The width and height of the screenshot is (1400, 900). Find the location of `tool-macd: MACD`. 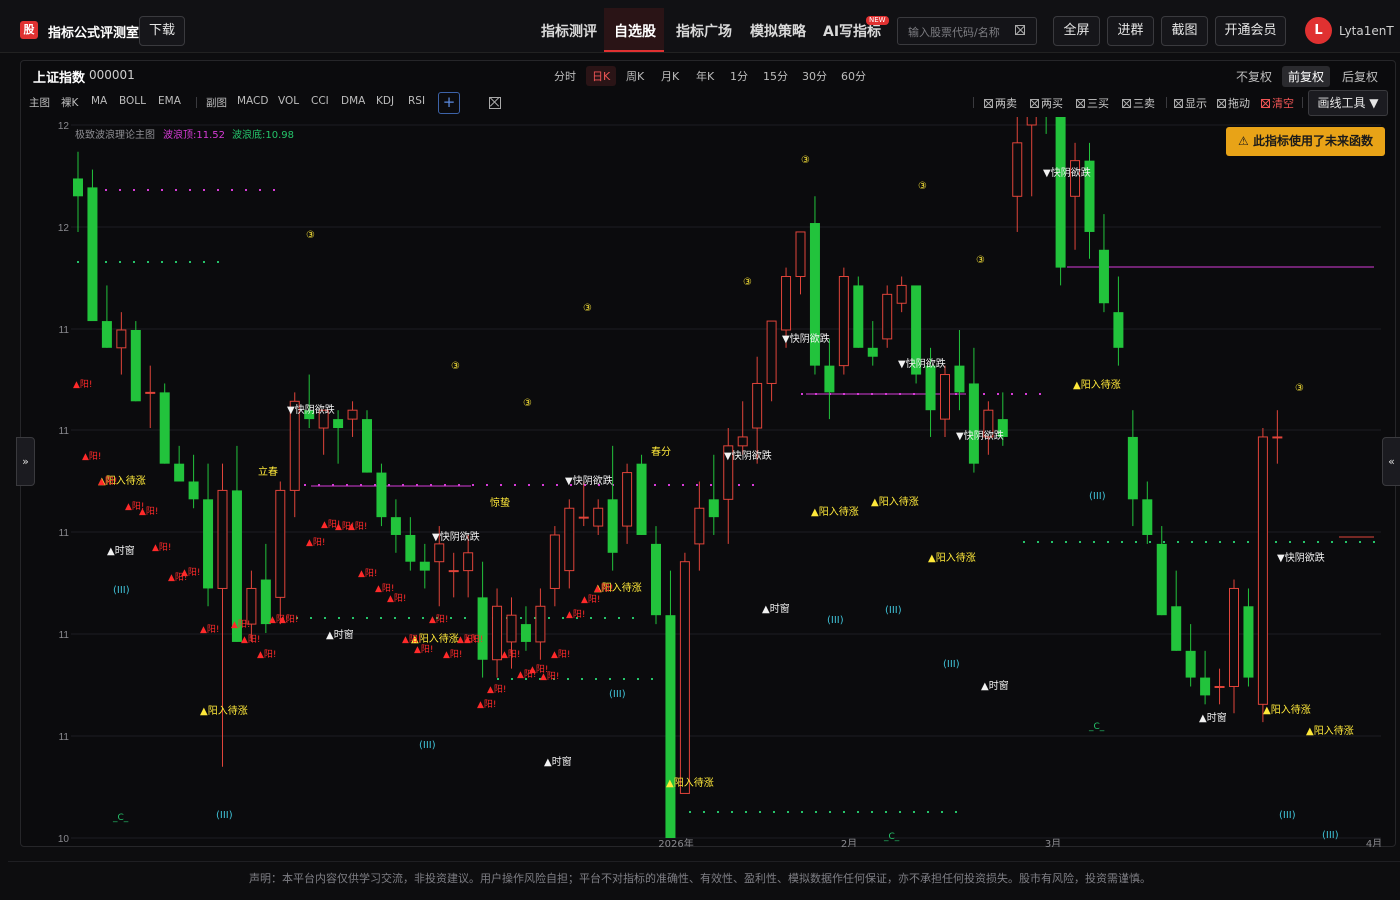

tool-macd: MACD is located at coordinates (252, 101).